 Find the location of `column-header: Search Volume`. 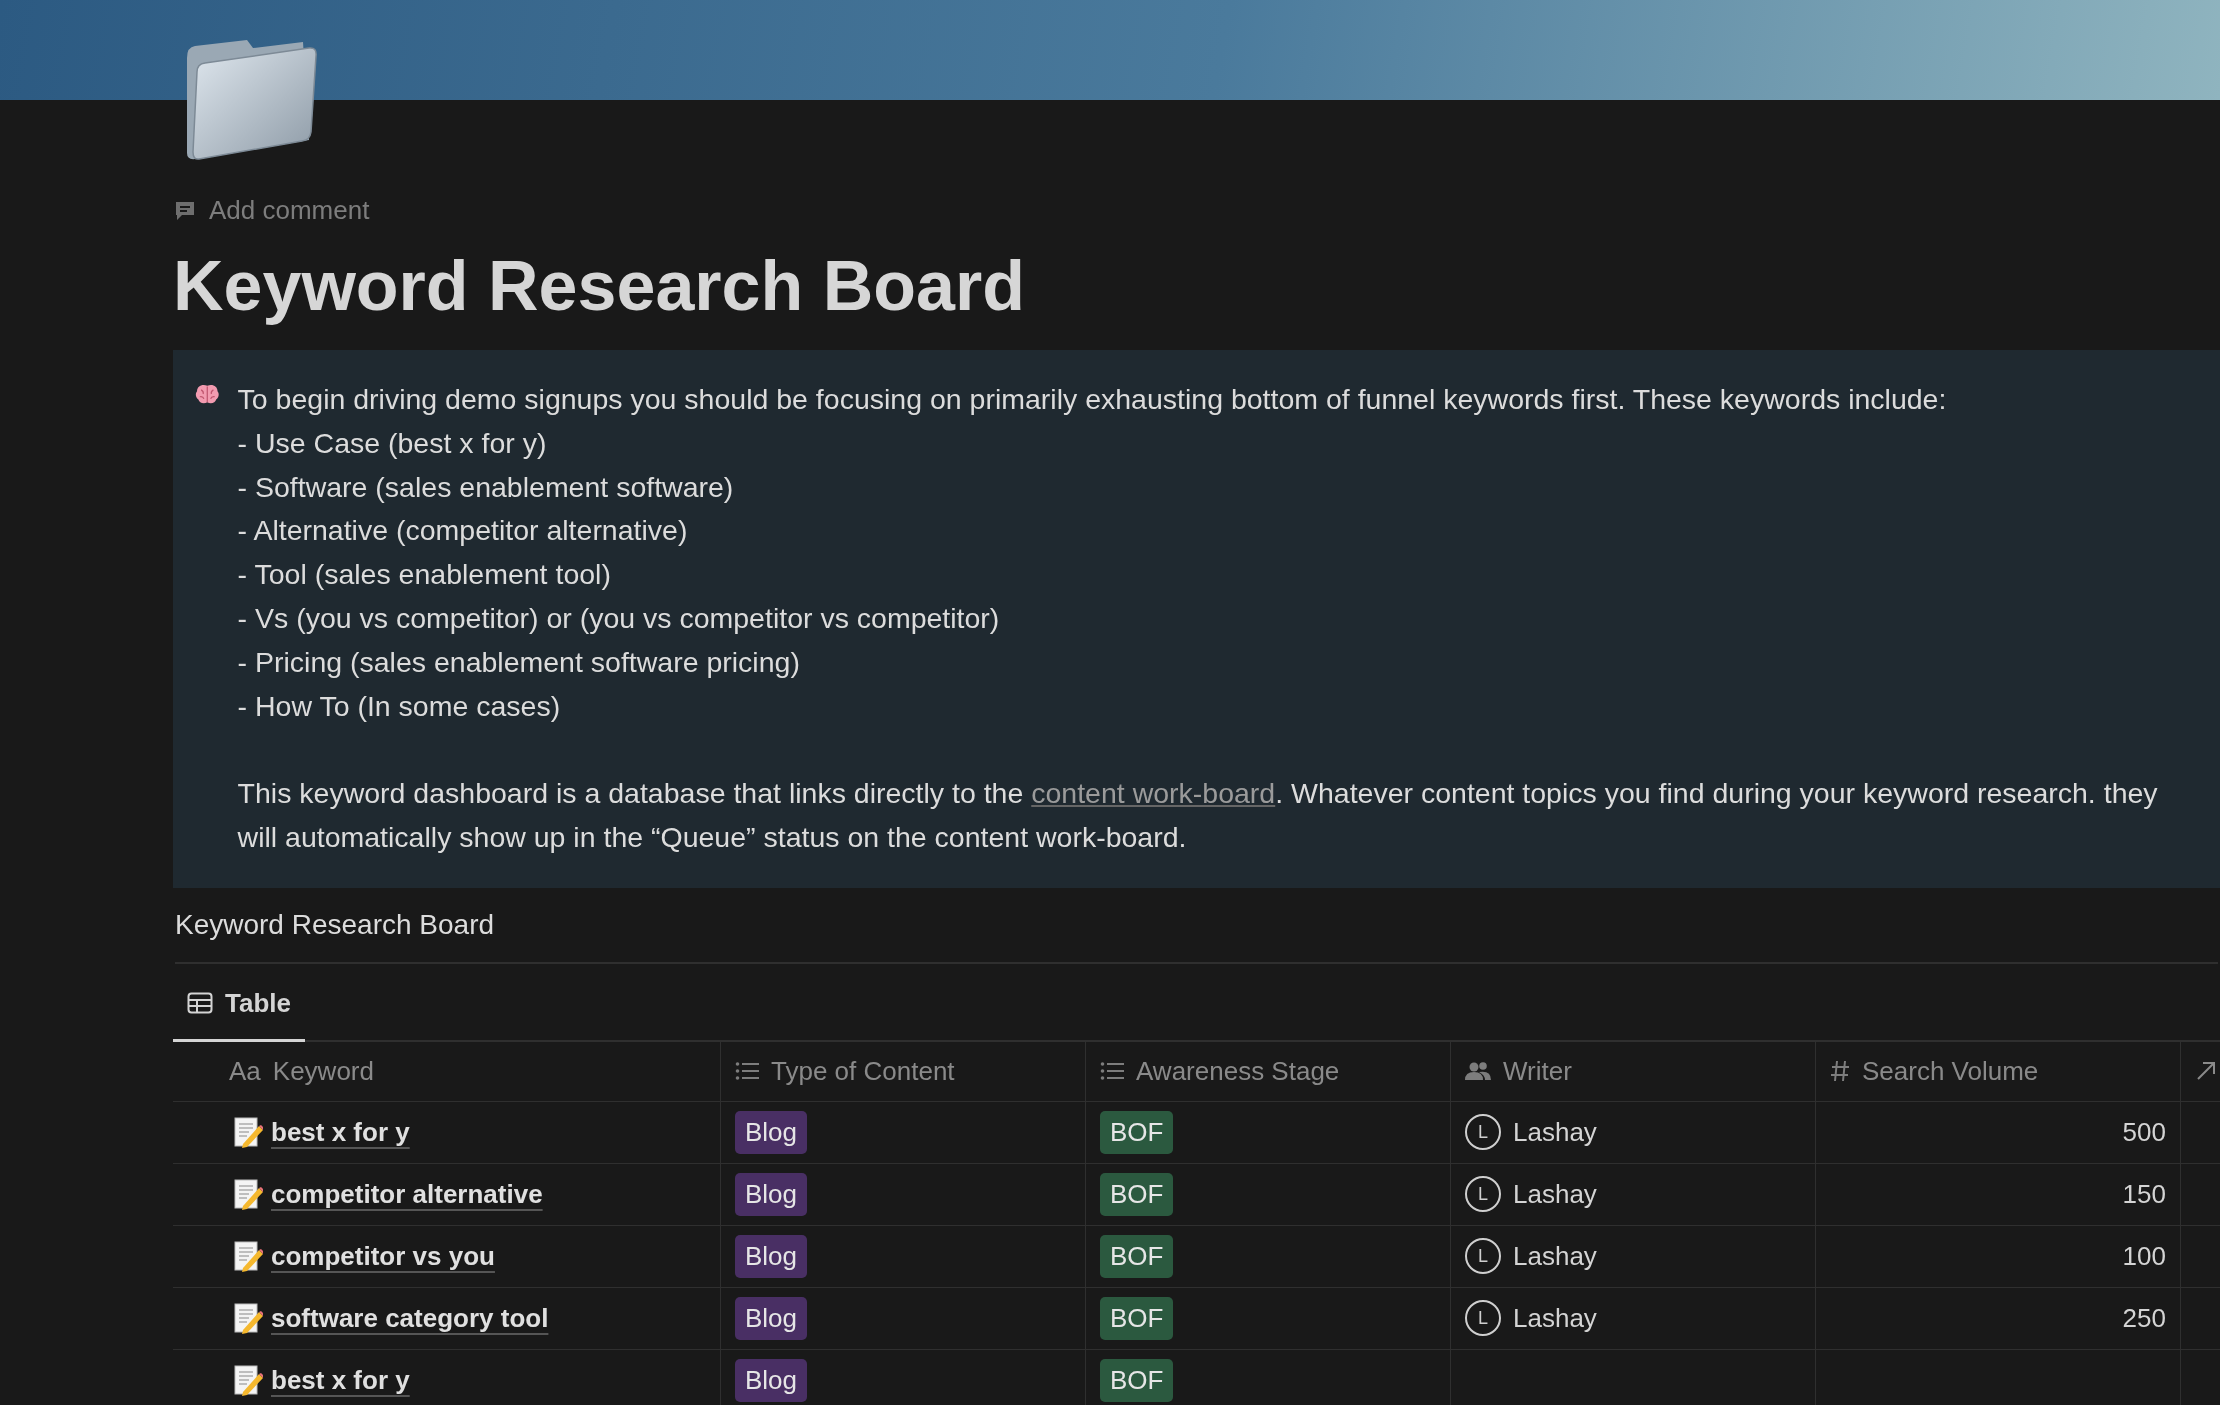

column-header: Search Volume is located at coordinates (1997, 1071).